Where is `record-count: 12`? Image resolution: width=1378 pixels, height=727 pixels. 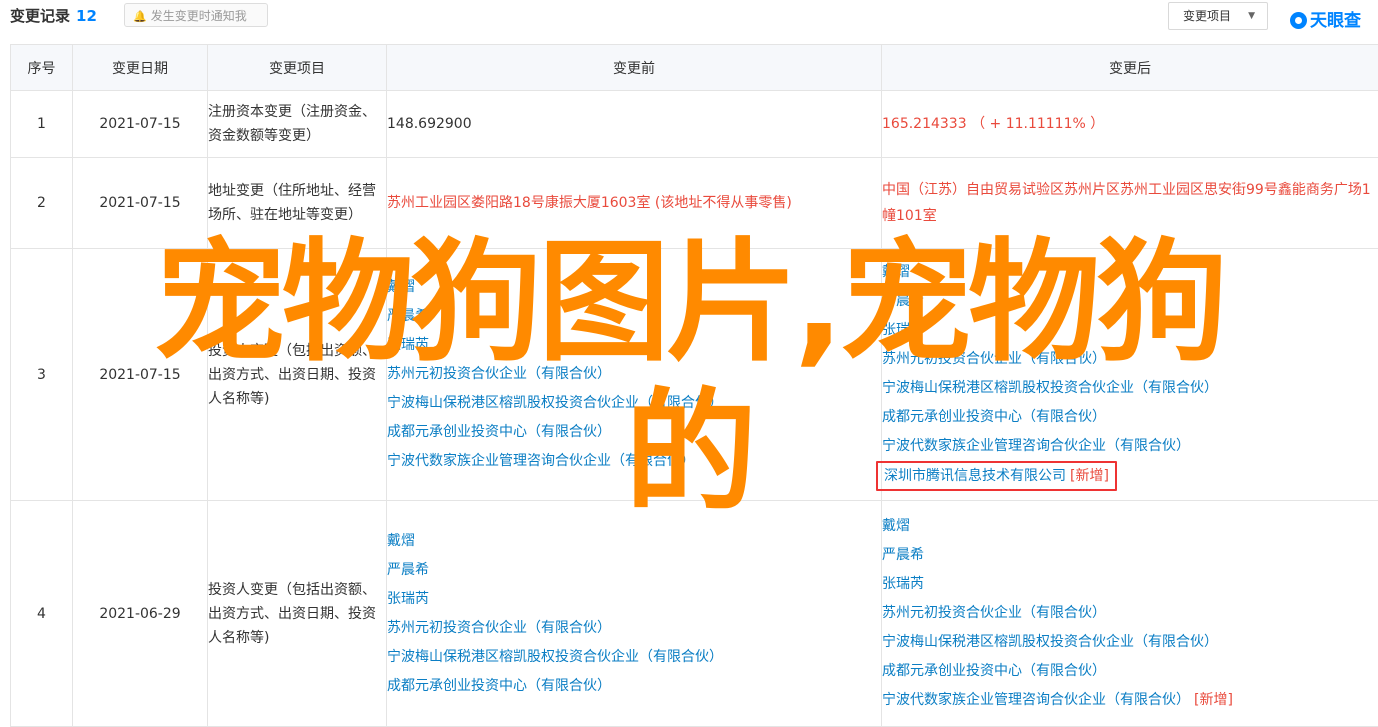
record-count: 12 is located at coordinates (86, 16).